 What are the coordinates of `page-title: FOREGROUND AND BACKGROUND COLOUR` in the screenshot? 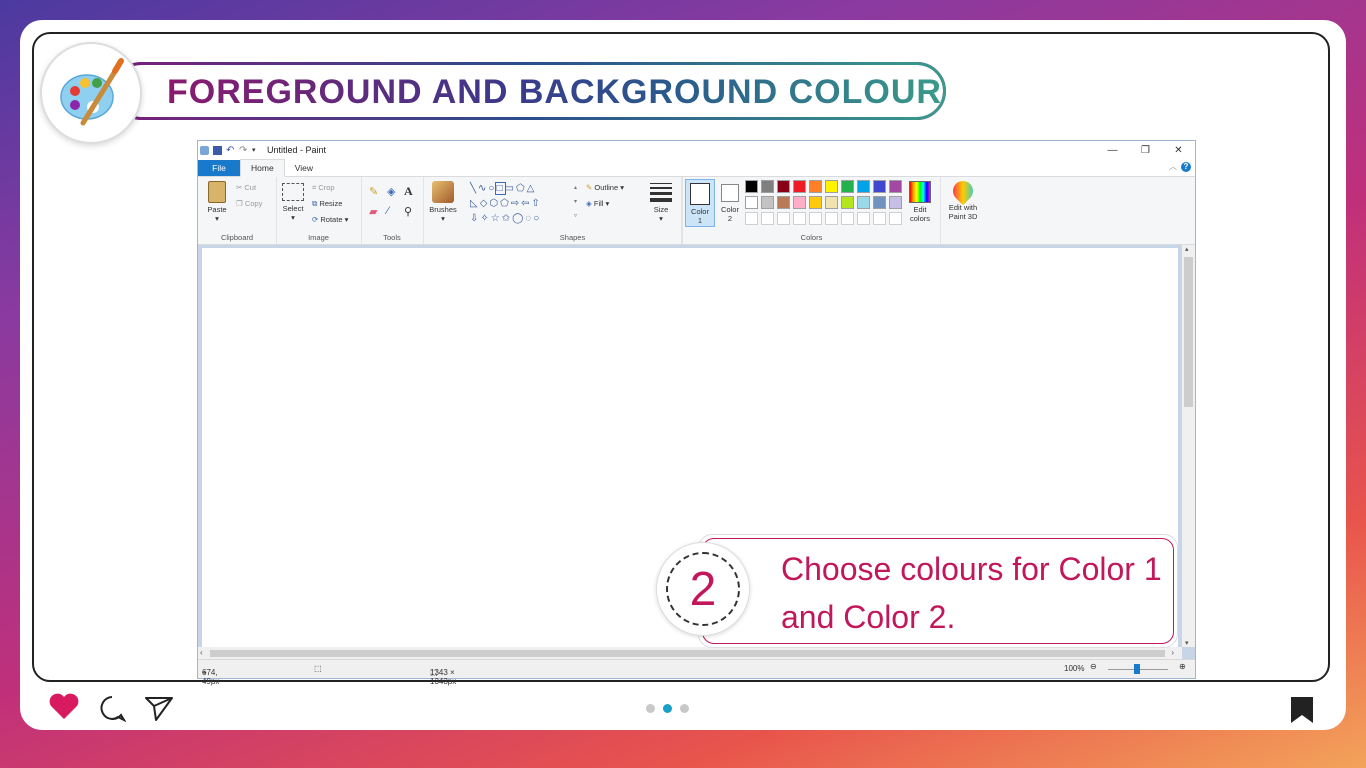 It's located at (554, 92).